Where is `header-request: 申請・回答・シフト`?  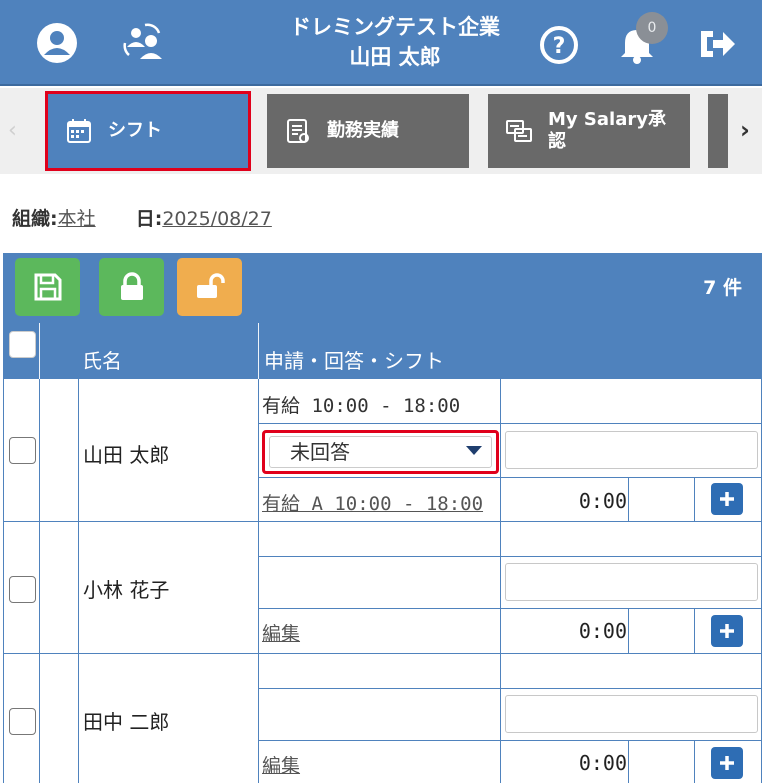 header-request: 申請・回答・シフト is located at coordinates (354, 361).